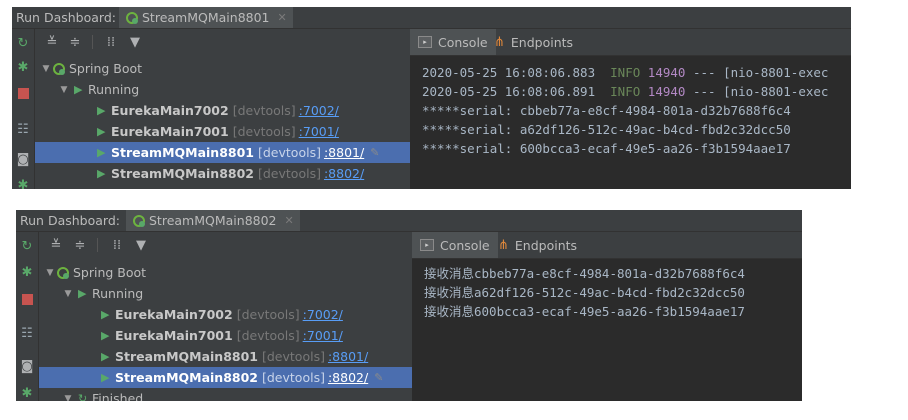 The height and width of the screenshot is (420, 908). I want to click on log-timestamp: 2020-05-25 16:08:06.883, so click(509, 72).